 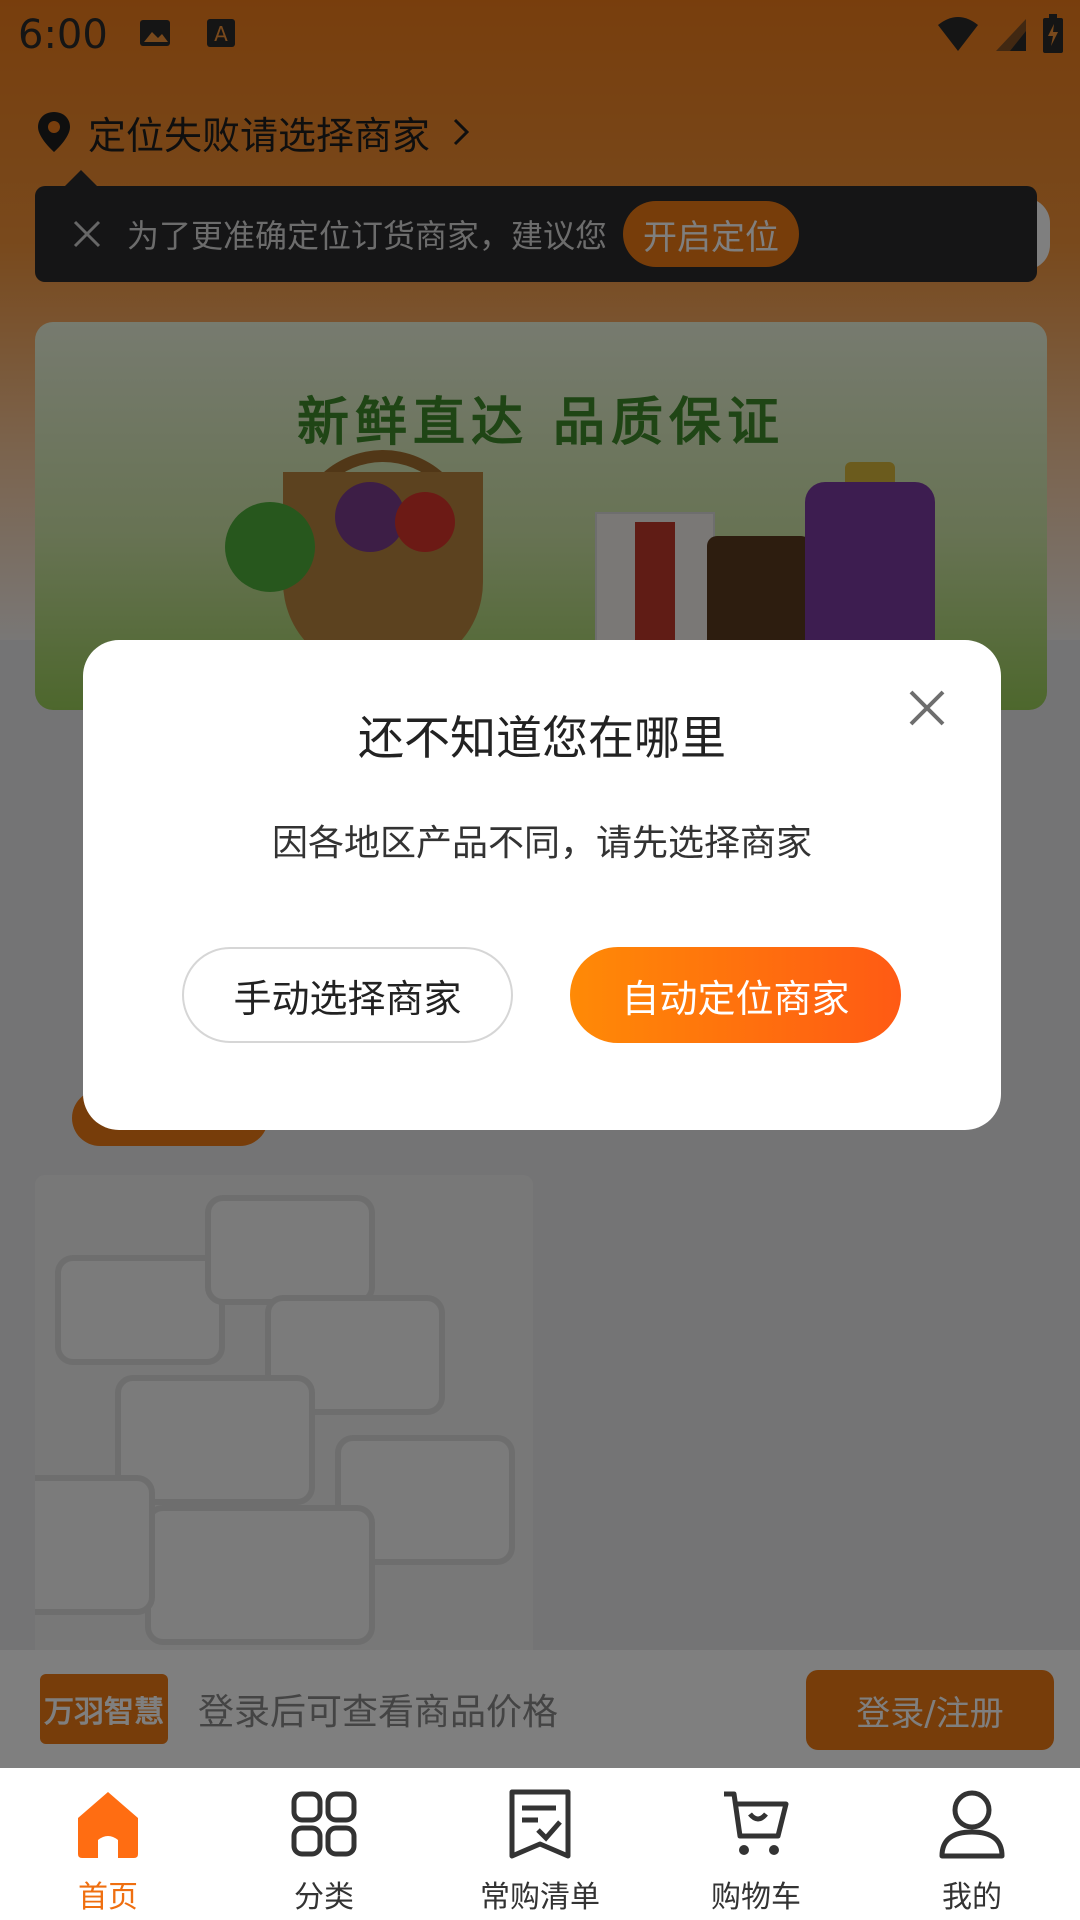 What do you see at coordinates (108, 1897) in the screenshot?
I see `tab-label: 首页` at bounding box center [108, 1897].